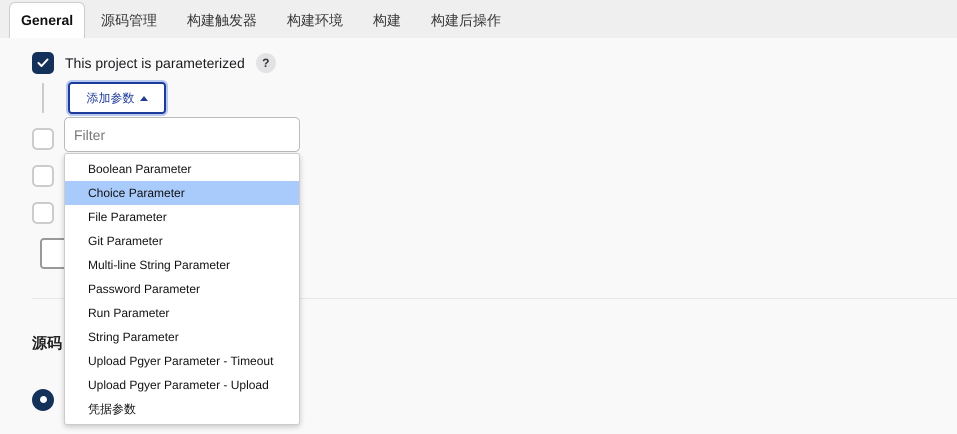 This screenshot has width=957, height=434. I want to click on caret-up-icon, so click(144, 98).